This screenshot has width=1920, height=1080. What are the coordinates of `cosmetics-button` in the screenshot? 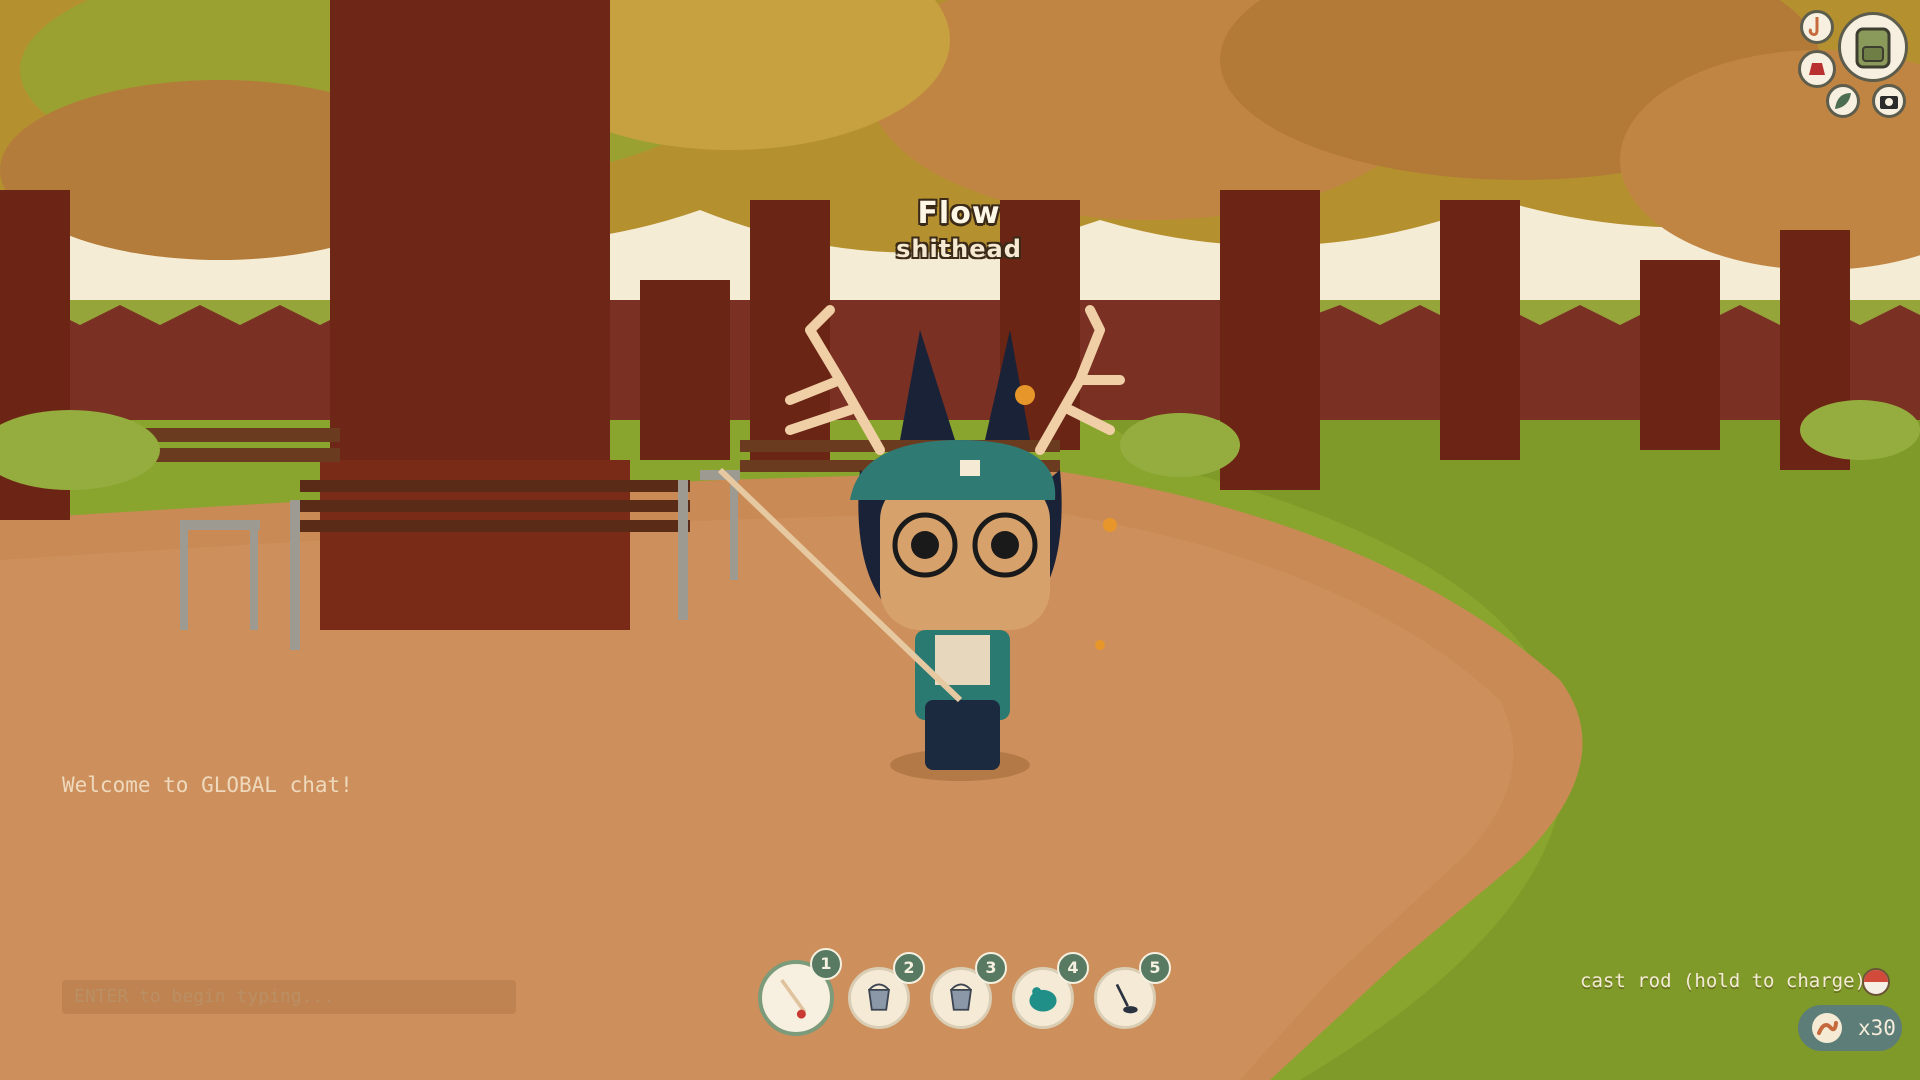 It's located at (1817, 69).